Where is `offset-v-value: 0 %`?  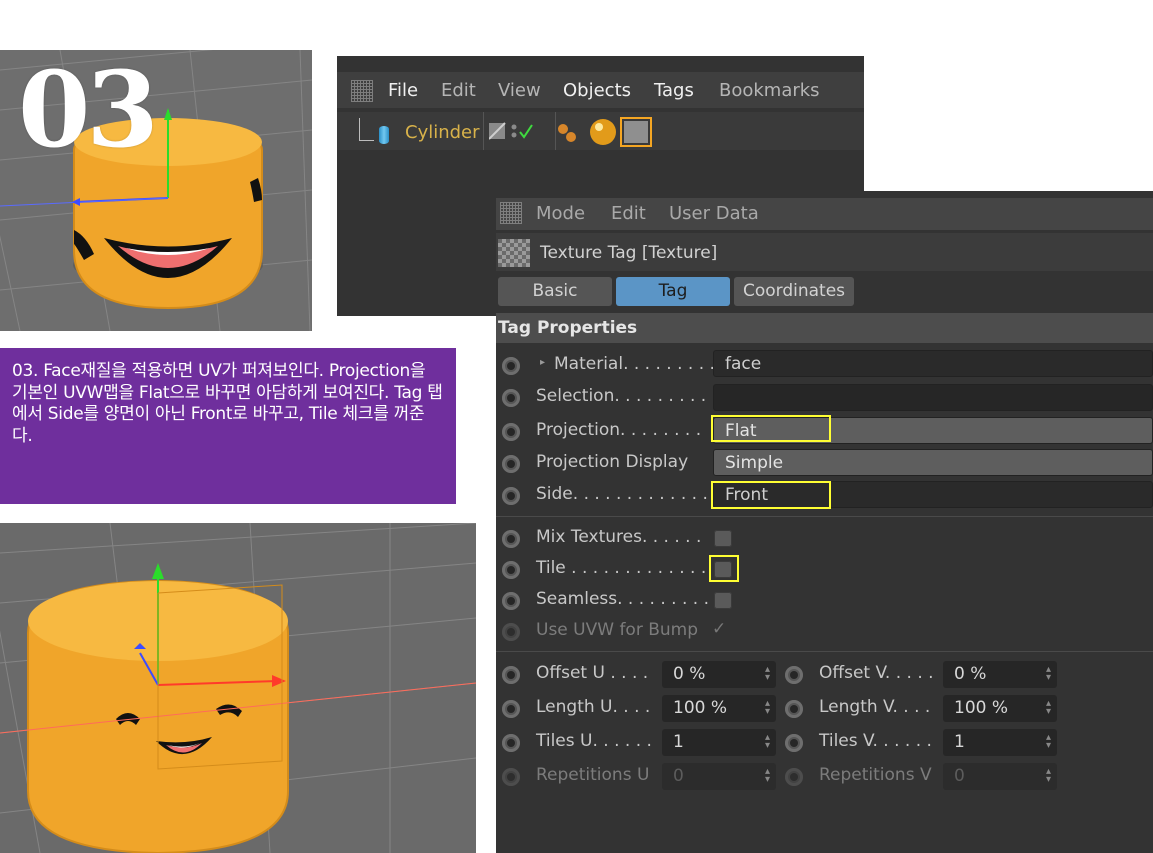 offset-v-value: 0 % is located at coordinates (970, 674).